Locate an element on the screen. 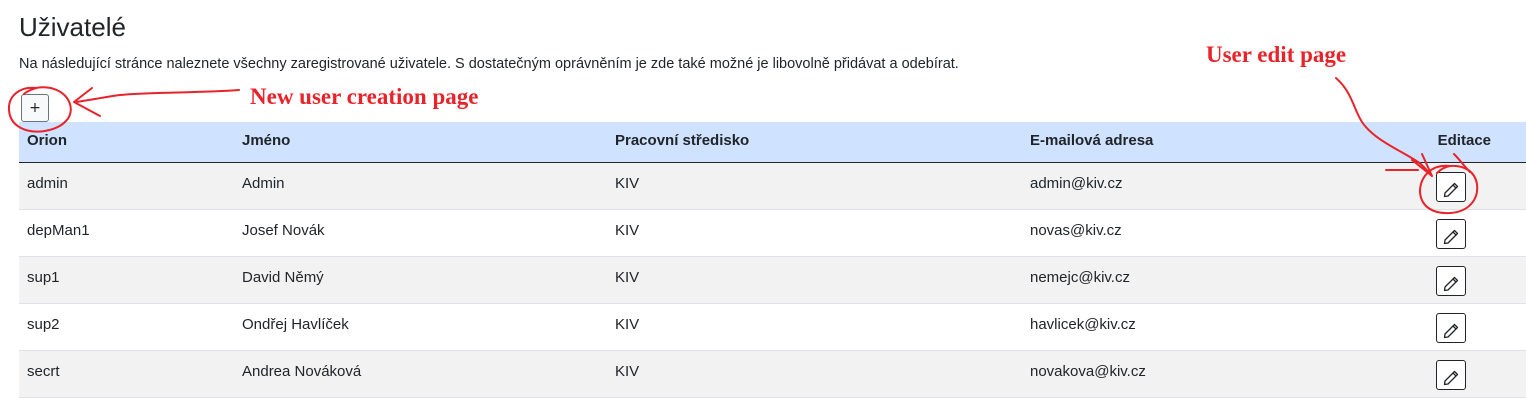 Image resolution: width=1526 pixels, height=400 pixels. cell-email: havlicek@kiv.cz is located at coordinates (1199, 327).